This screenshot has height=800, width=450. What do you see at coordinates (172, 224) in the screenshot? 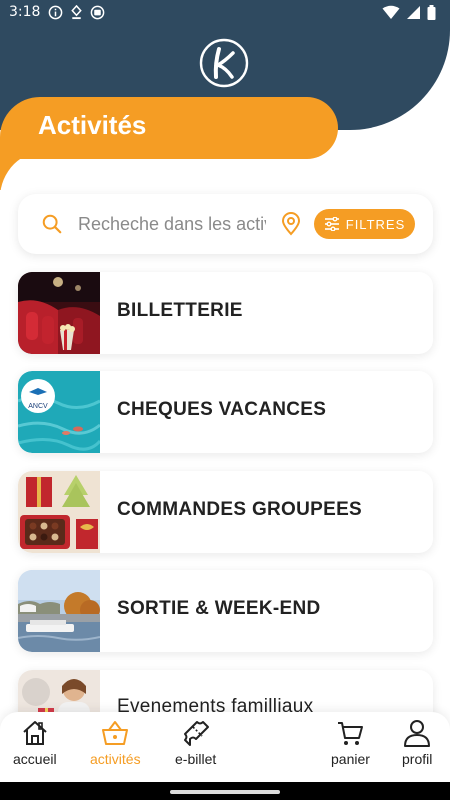
I see `search-input` at bounding box center [172, 224].